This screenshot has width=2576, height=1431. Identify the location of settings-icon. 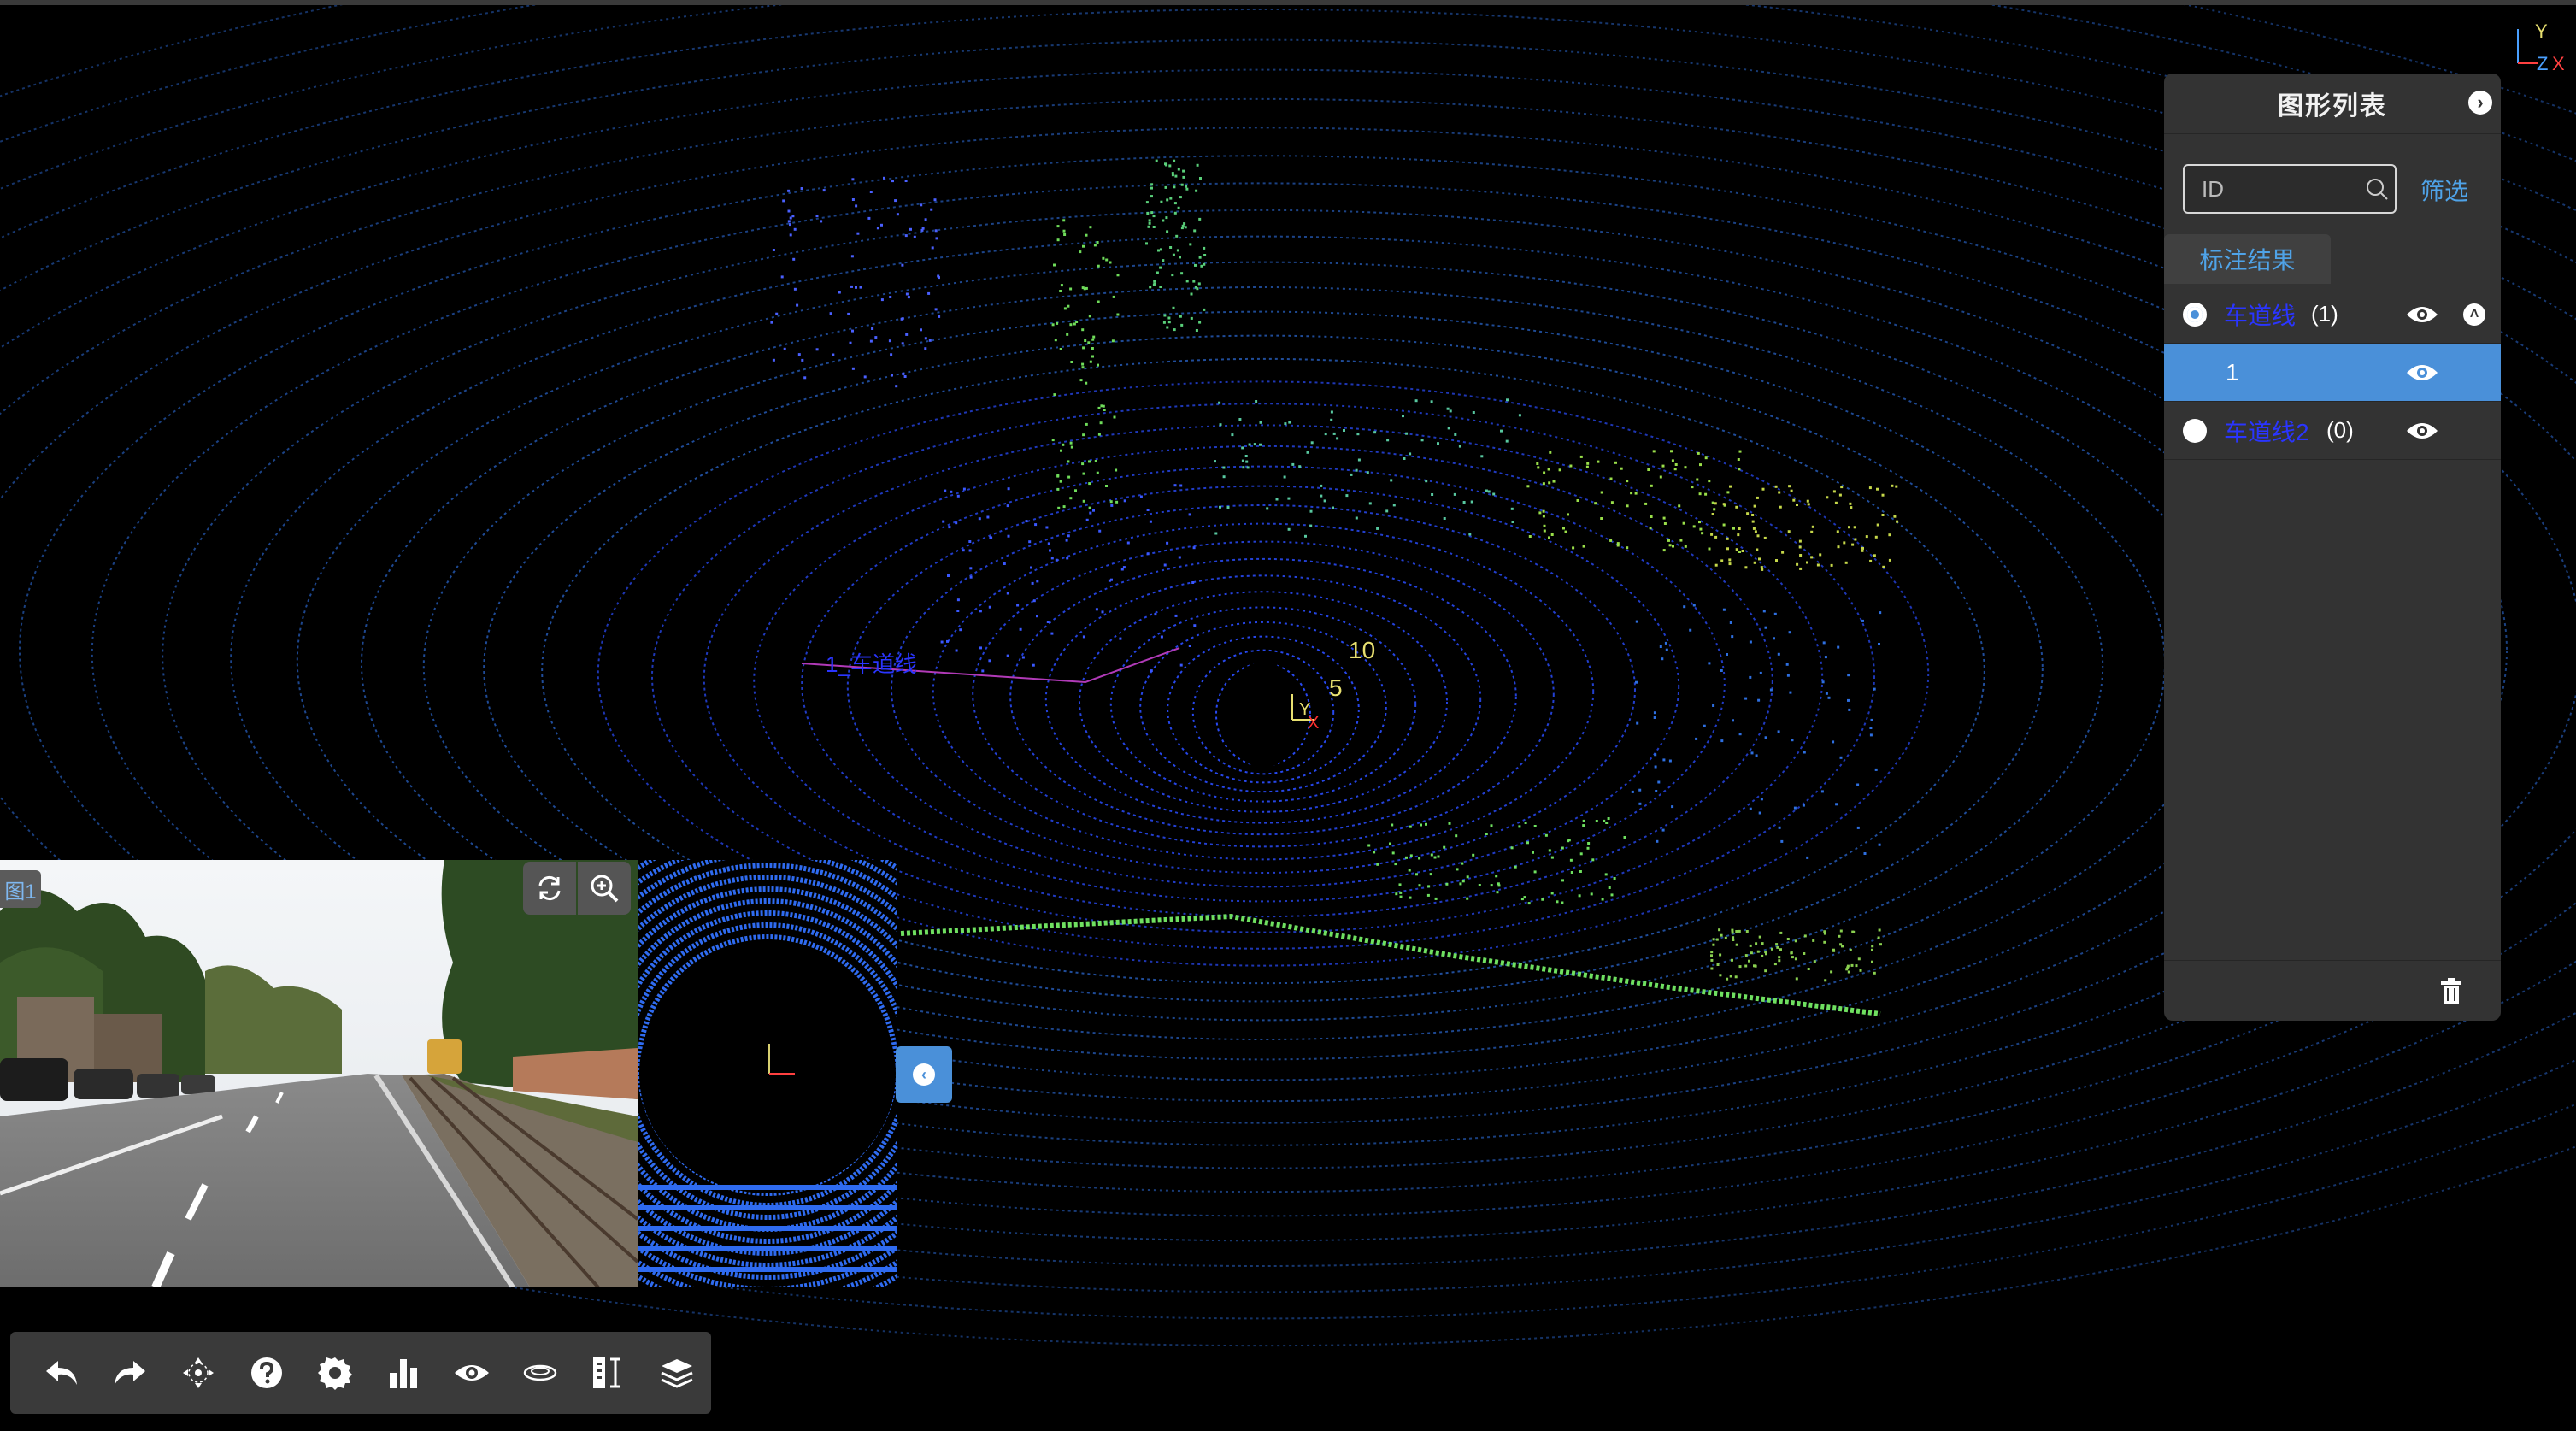
(335, 1373).